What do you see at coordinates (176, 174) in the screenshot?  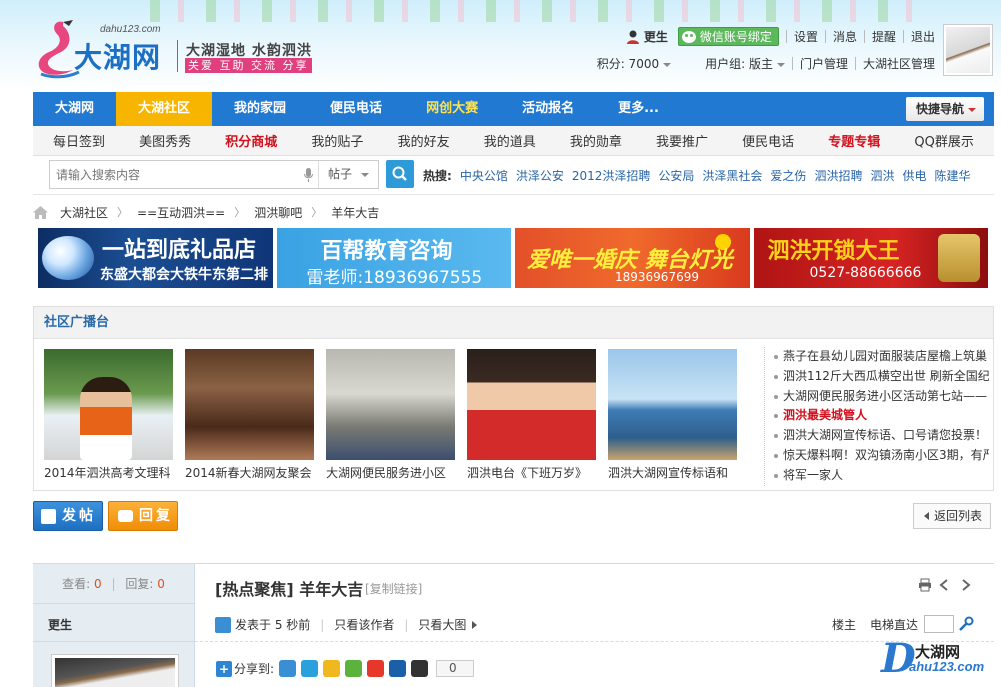 I see `search-input` at bounding box center [176, 174].